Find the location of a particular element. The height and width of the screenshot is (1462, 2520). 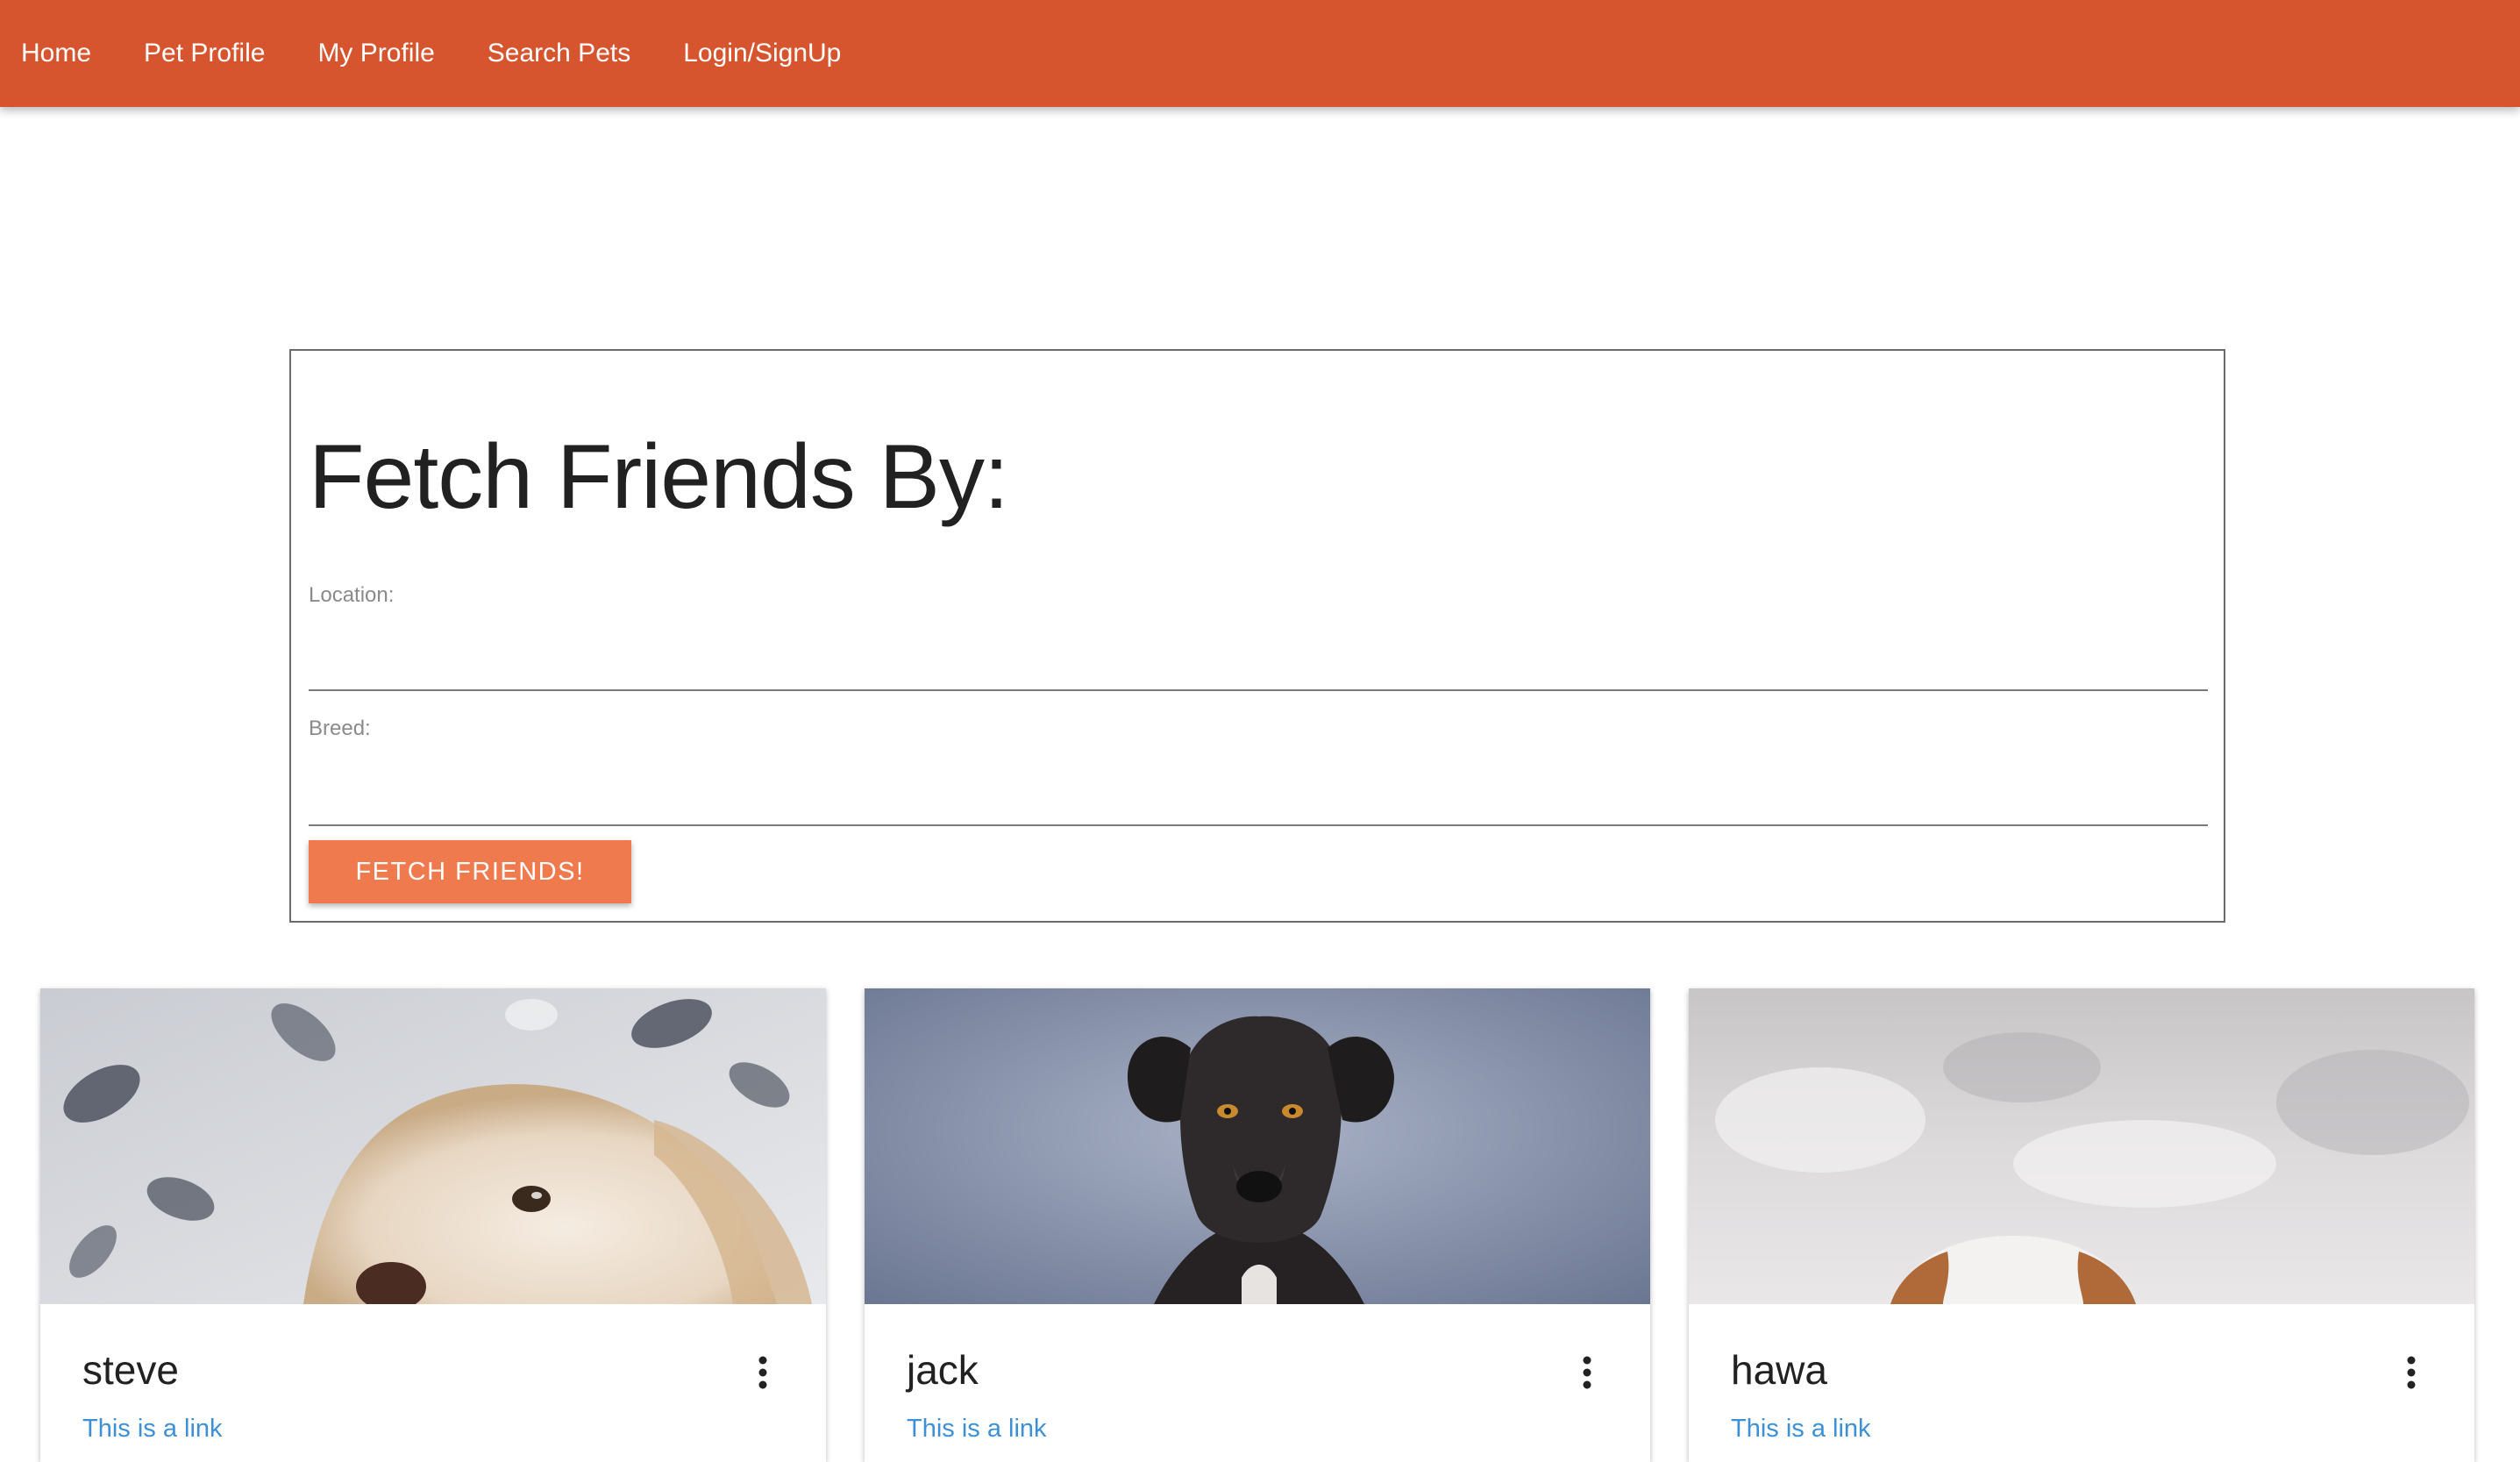

pet-photo-steve is located at coordinates (433, 1146).